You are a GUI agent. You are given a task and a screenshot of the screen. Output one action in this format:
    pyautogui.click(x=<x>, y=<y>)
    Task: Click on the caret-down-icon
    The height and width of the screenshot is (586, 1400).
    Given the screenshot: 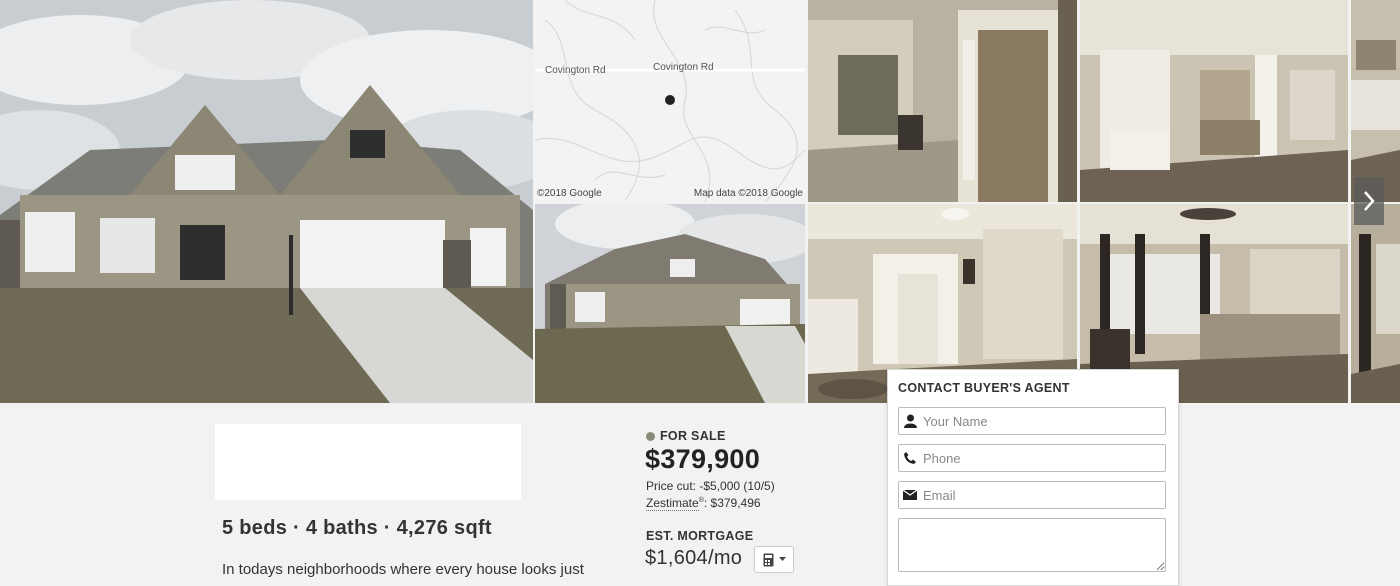 What is the action you would take?
    pyautogui.click(x=782, y=559)
    